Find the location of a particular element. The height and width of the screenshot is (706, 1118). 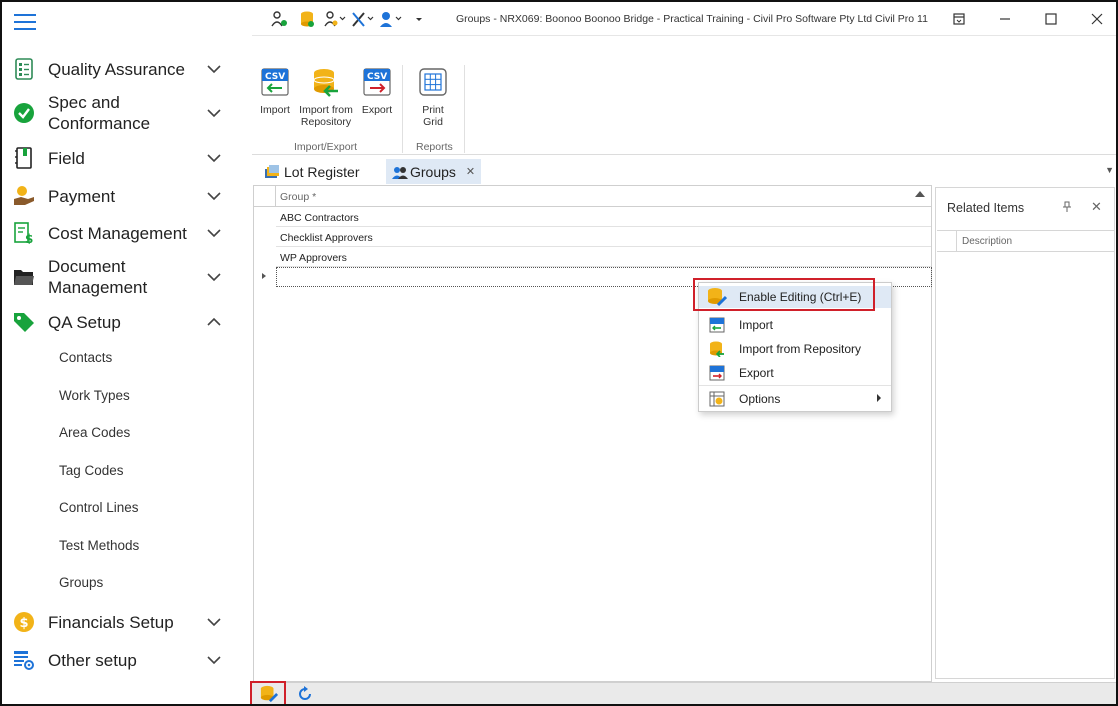

svg-text: CSV is located at coordinates (377, 77).